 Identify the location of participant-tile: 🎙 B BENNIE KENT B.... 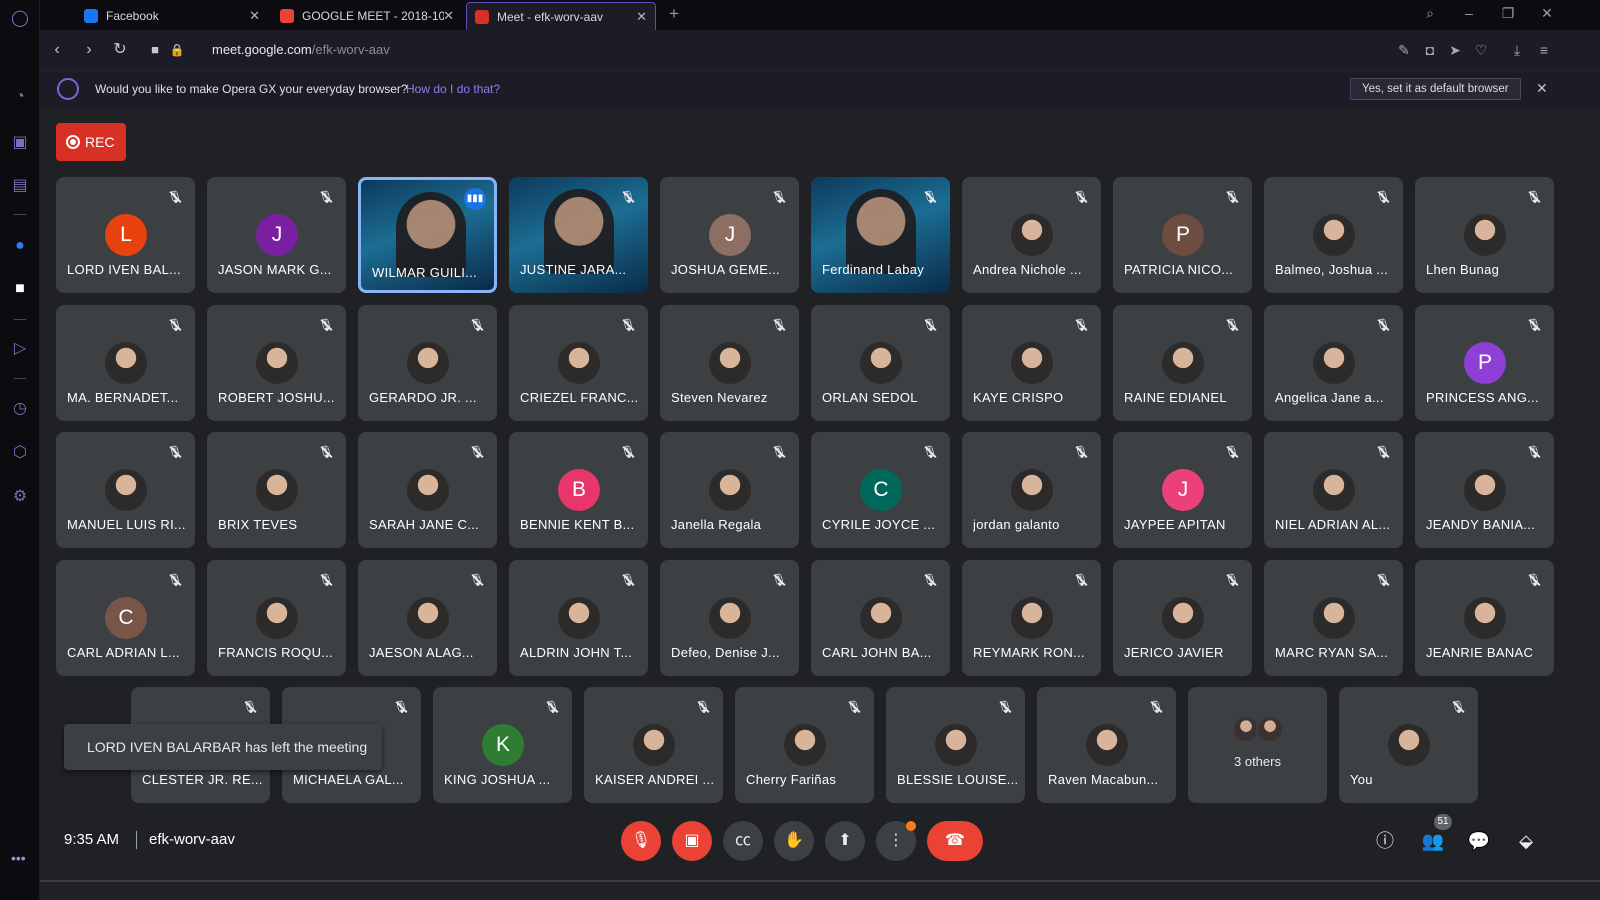
(578, 490).